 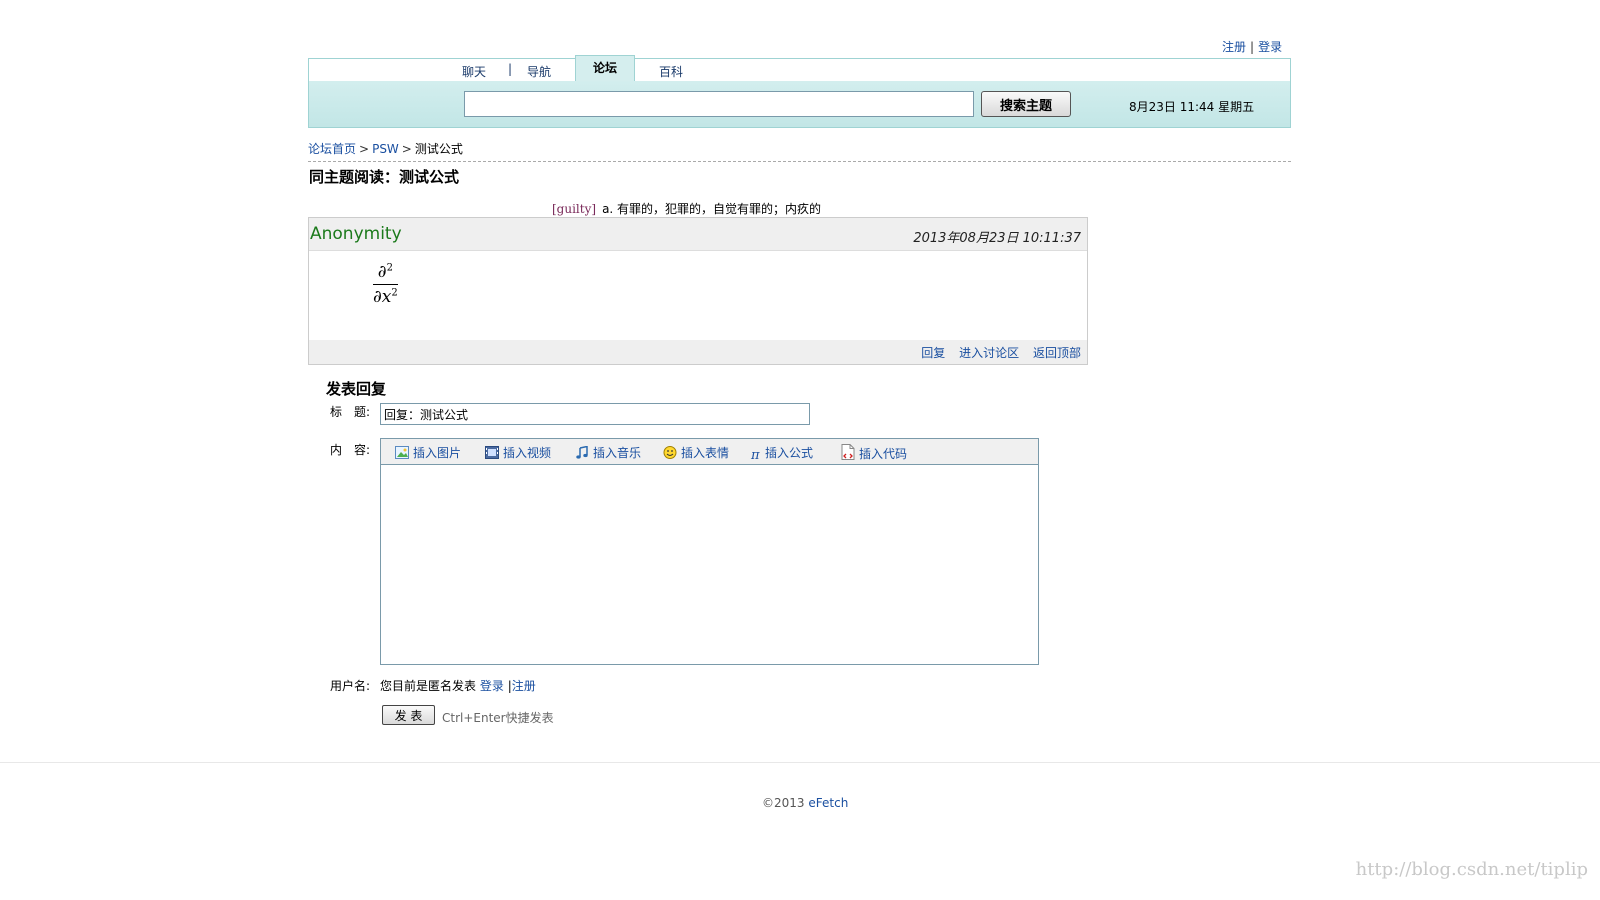 I want to click on insert-code-button: 插入代码, so click(x=874, y=453).